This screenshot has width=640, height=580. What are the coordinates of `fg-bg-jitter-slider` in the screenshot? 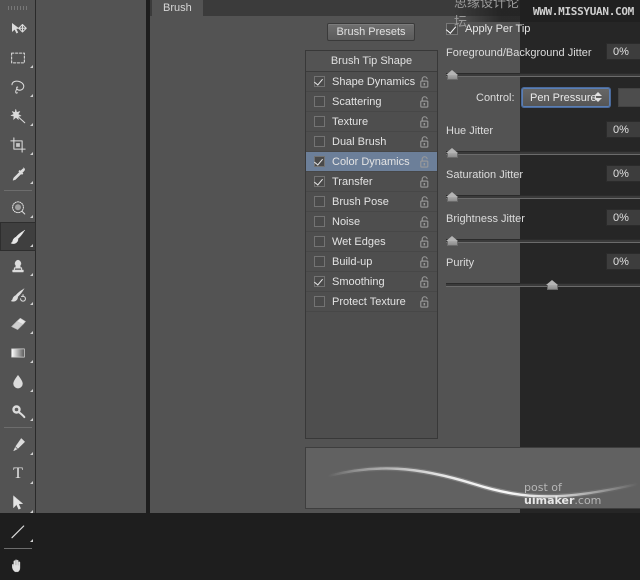 It's located at (543, 76).